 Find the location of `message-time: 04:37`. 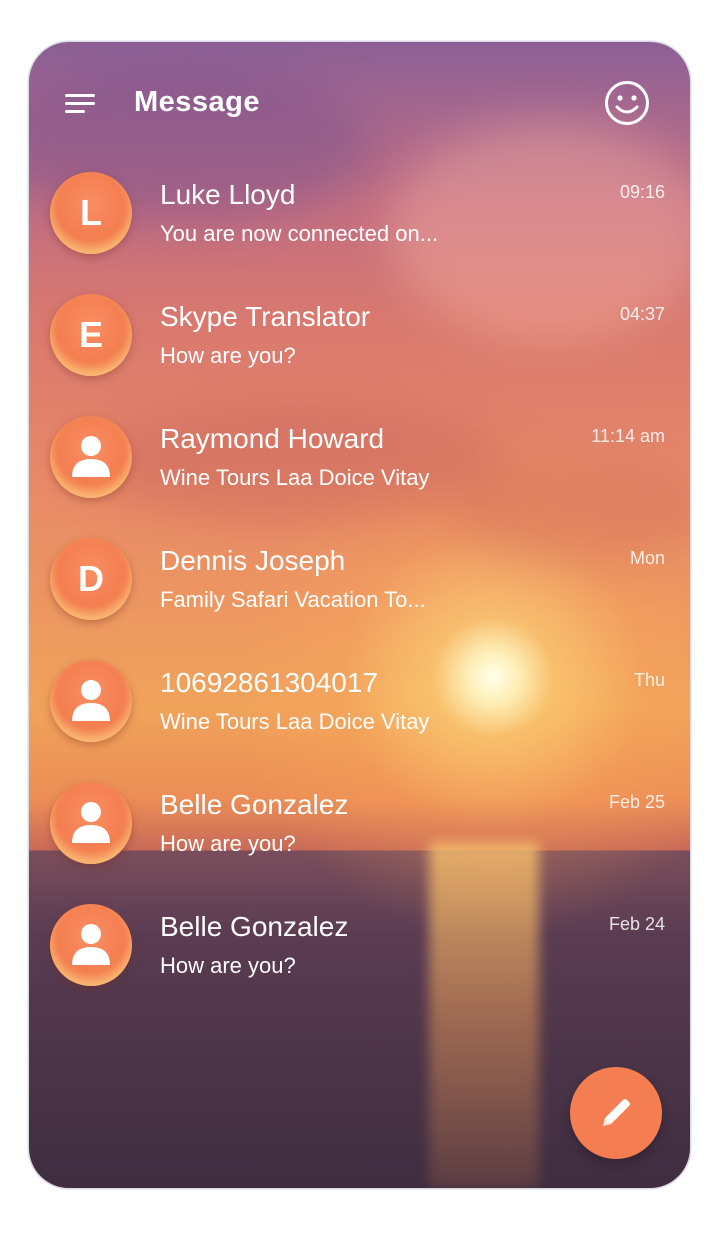

message-time: 04:37 is located at coordinates (642, 314).